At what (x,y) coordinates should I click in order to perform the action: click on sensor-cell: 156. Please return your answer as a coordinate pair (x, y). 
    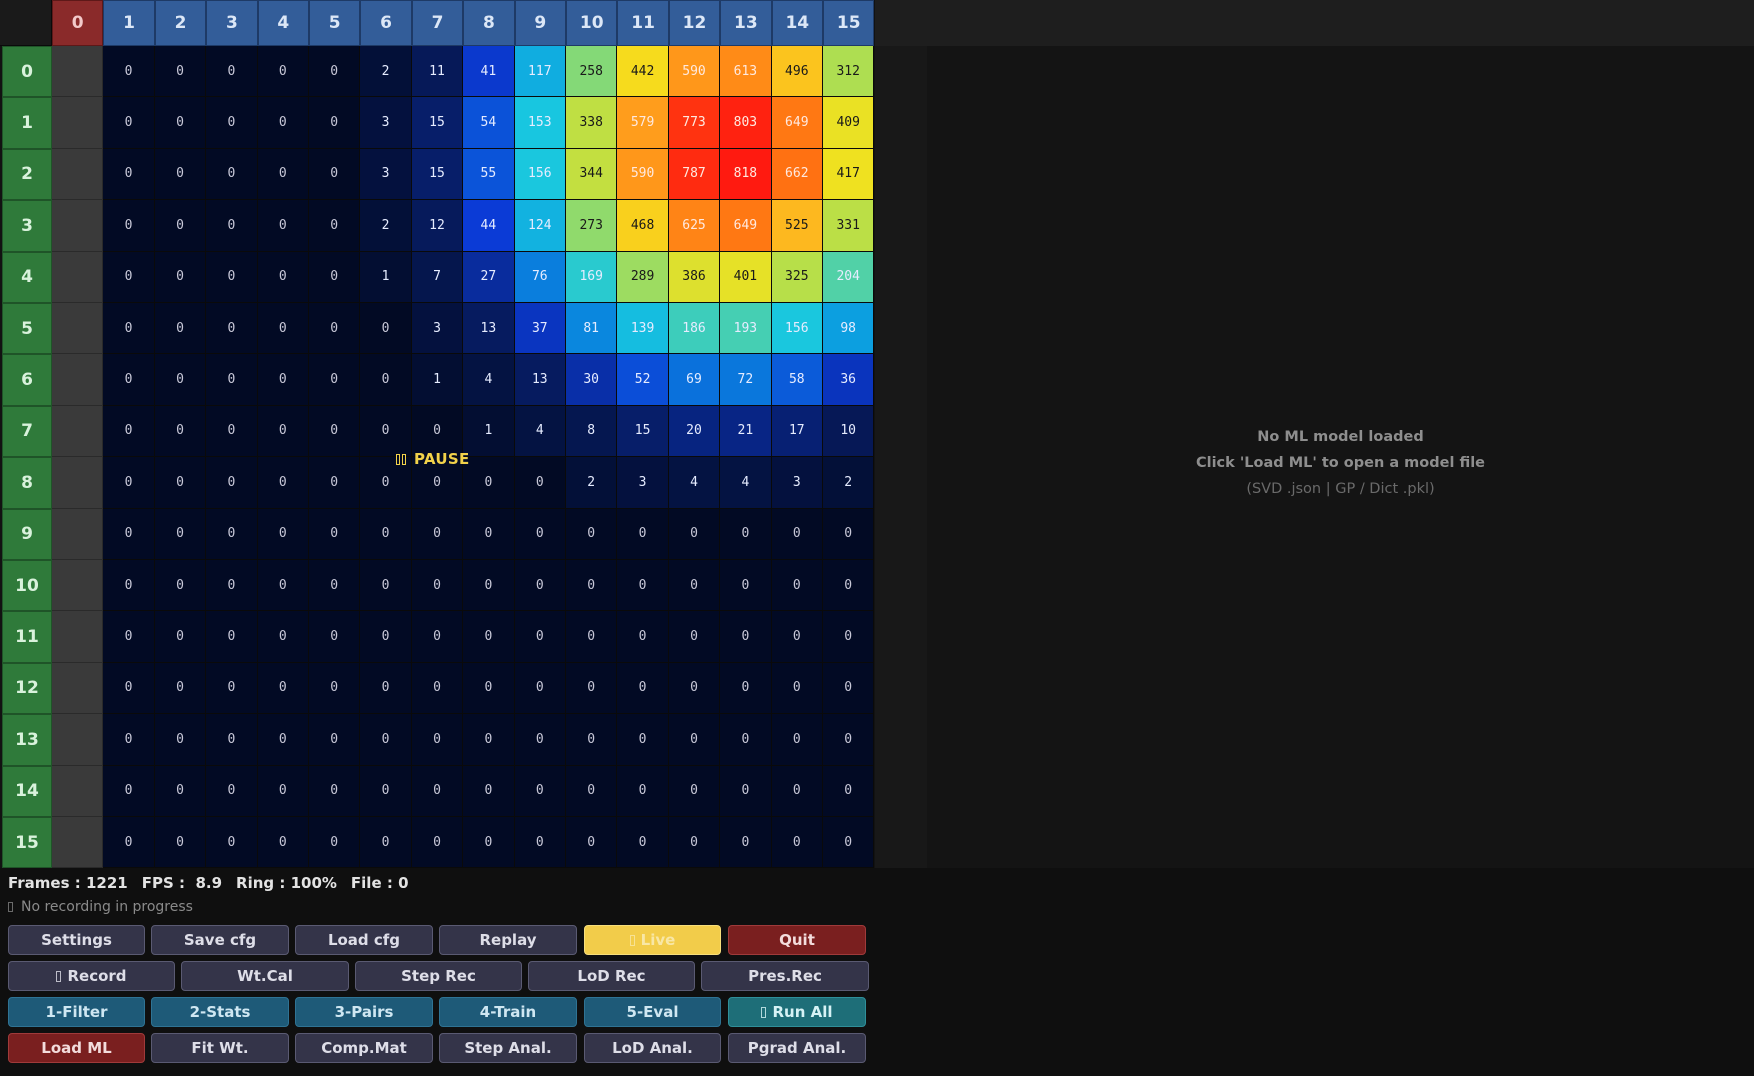
    Looking at the image, I should click on (797, 329).